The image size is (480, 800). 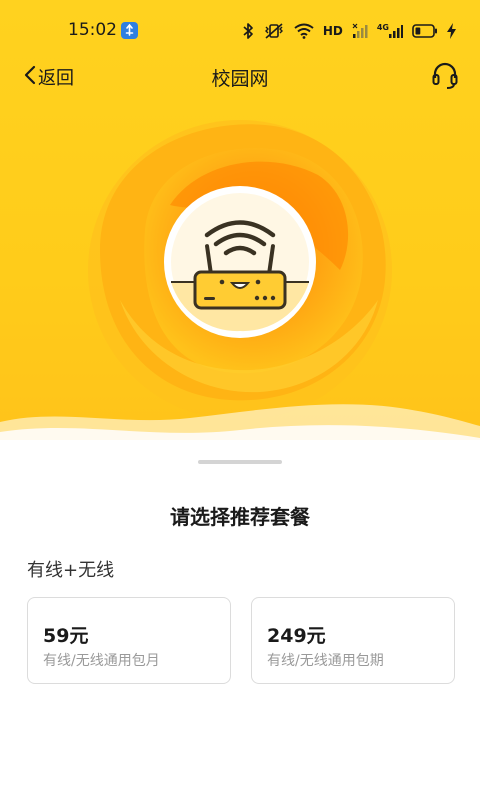 I want to click on network-type-label: 4G, so click(x=382, y=27).